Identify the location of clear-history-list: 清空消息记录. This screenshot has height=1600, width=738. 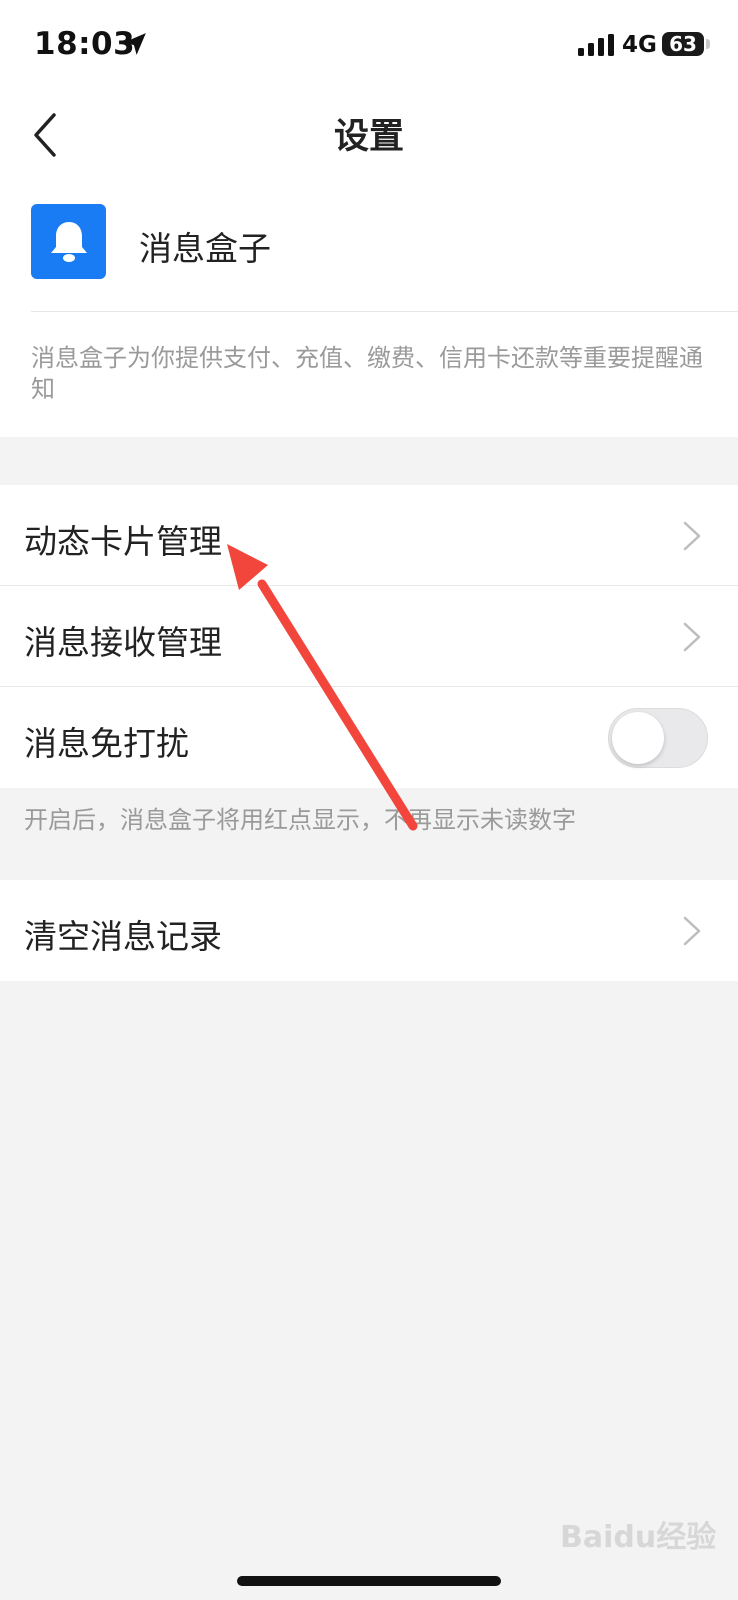
(369, 930).